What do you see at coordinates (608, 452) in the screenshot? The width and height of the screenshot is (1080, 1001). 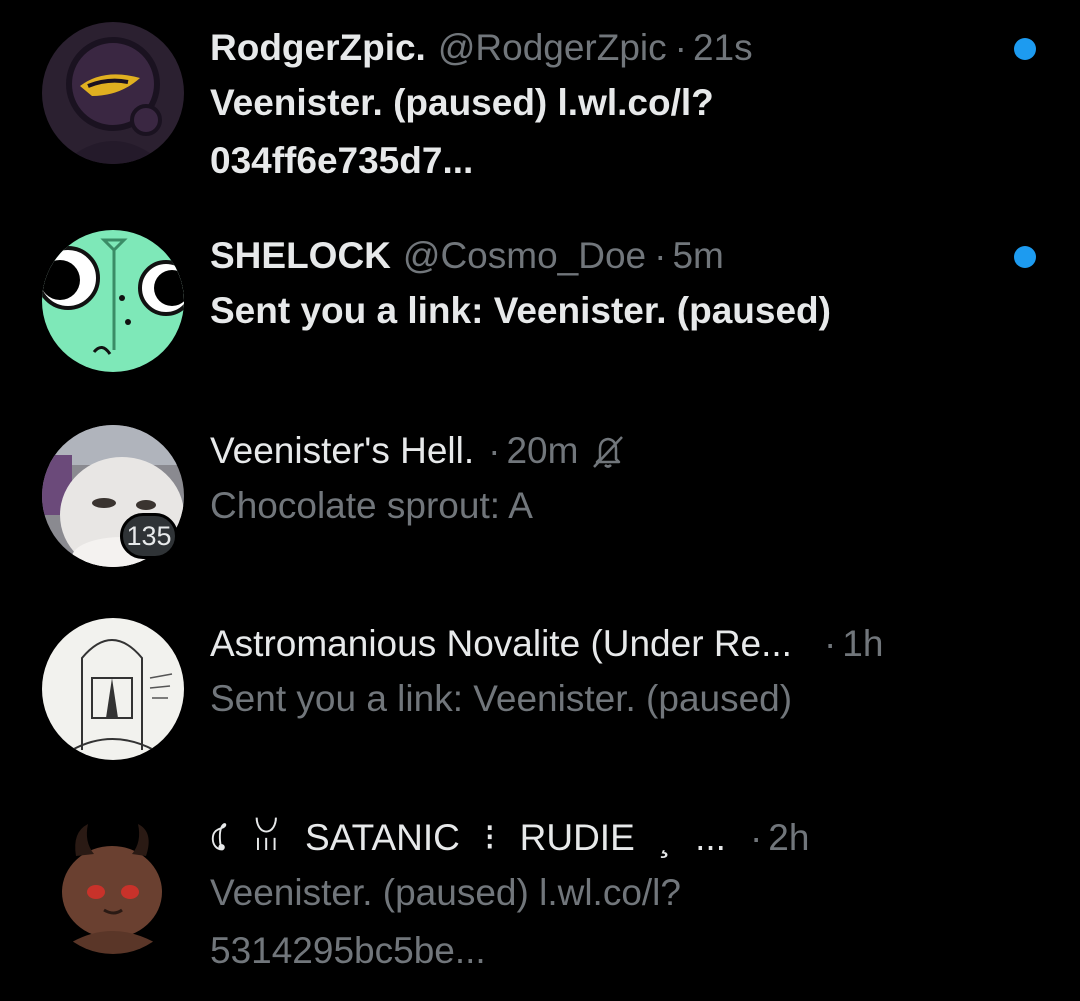 I see `bell-muted-icon` at bounding box center [608, 452].